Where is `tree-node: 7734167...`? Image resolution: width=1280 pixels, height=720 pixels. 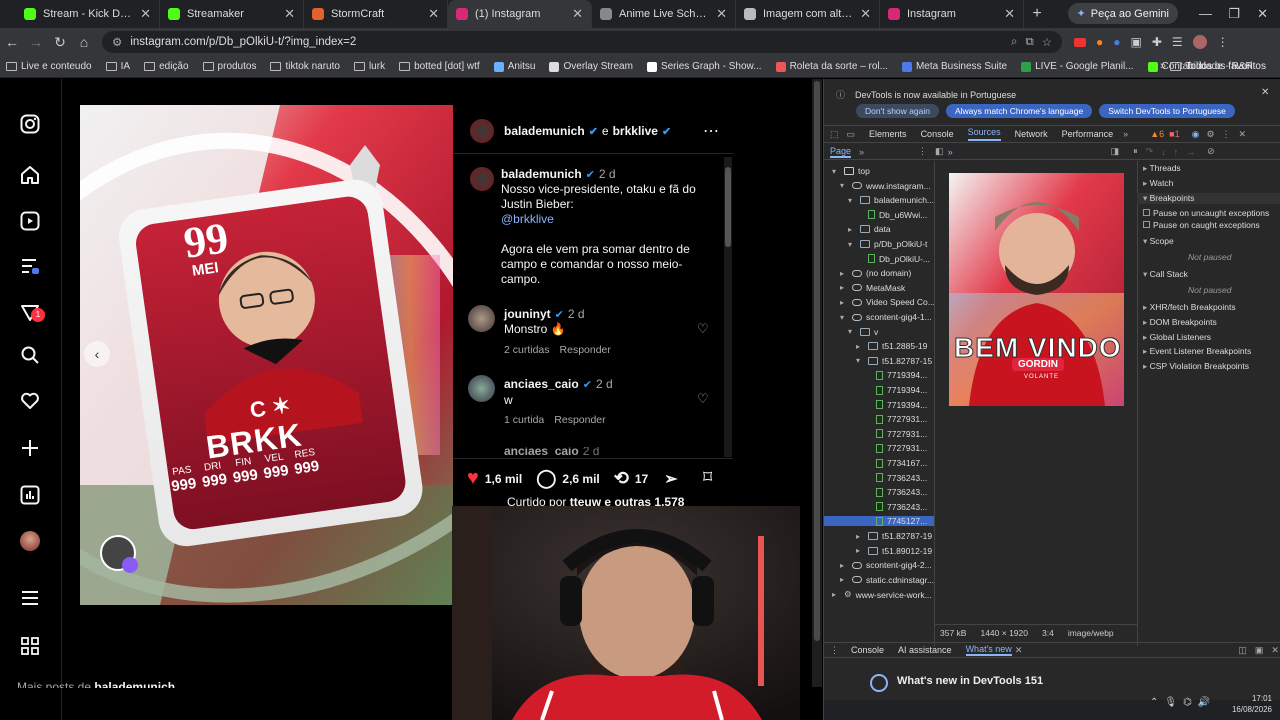
tree-node: 7734167... is located at coordinates (895, 463).